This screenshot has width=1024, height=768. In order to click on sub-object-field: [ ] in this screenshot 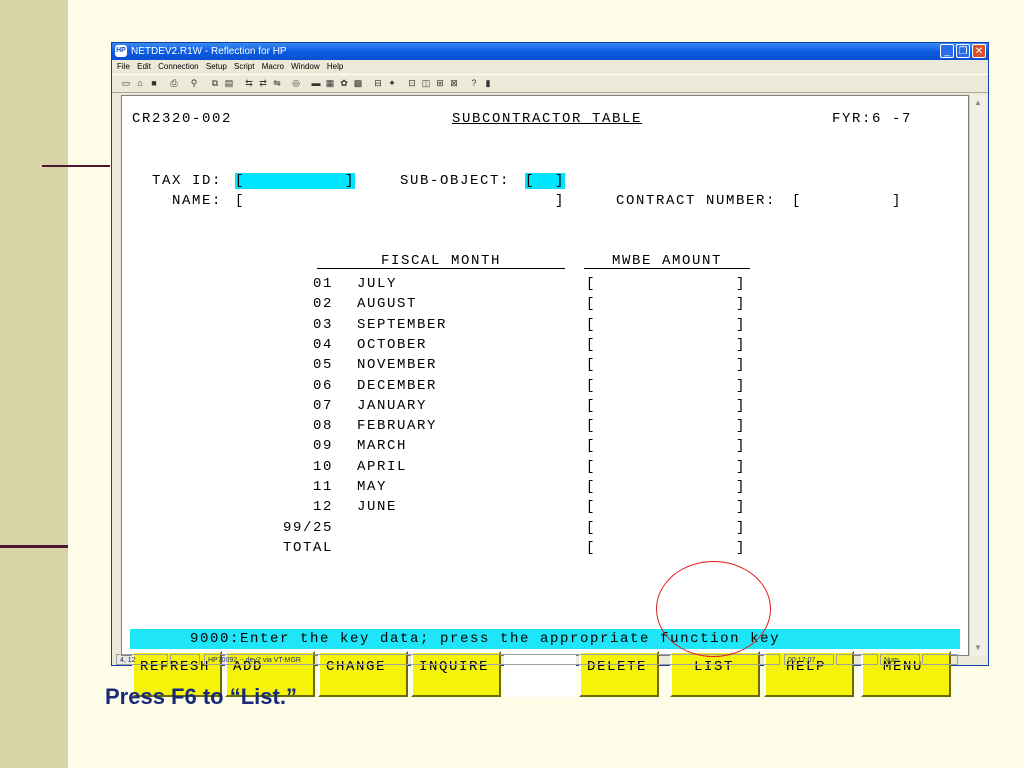, I will do `click(545, 181)`.